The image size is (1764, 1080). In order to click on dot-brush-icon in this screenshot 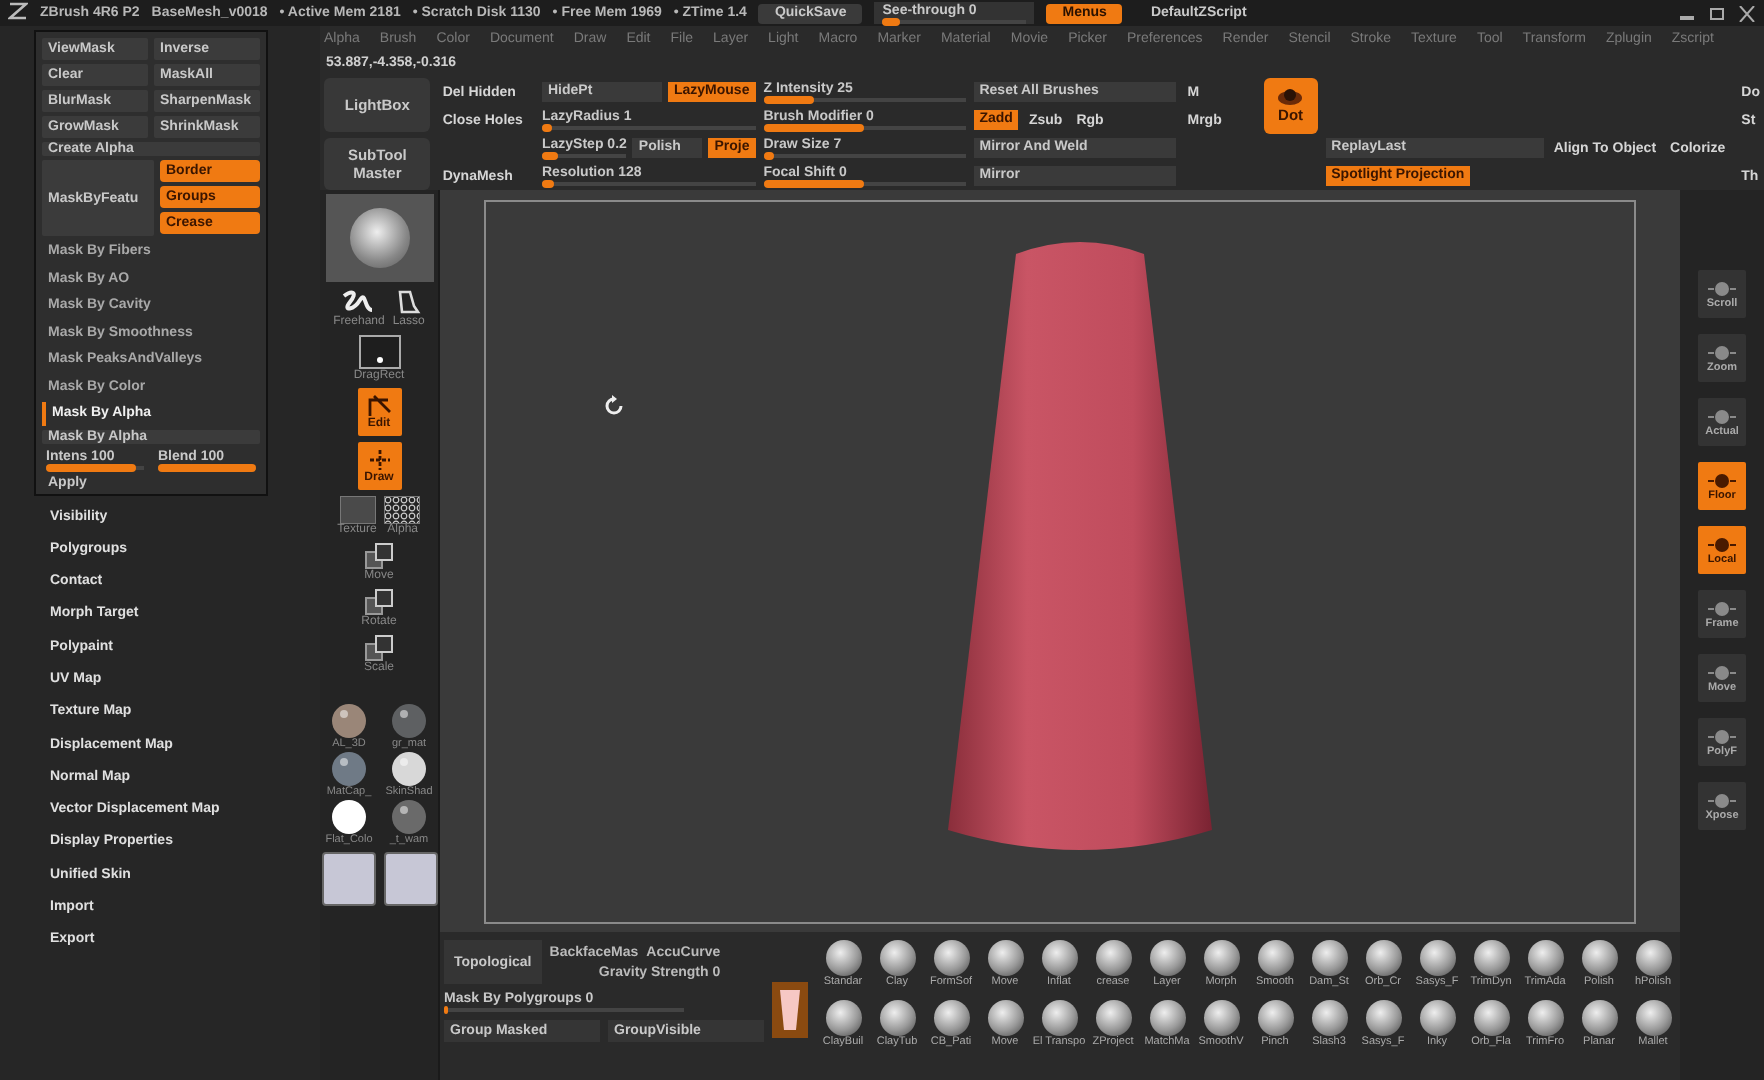, I will do `click(1290, 97)`.